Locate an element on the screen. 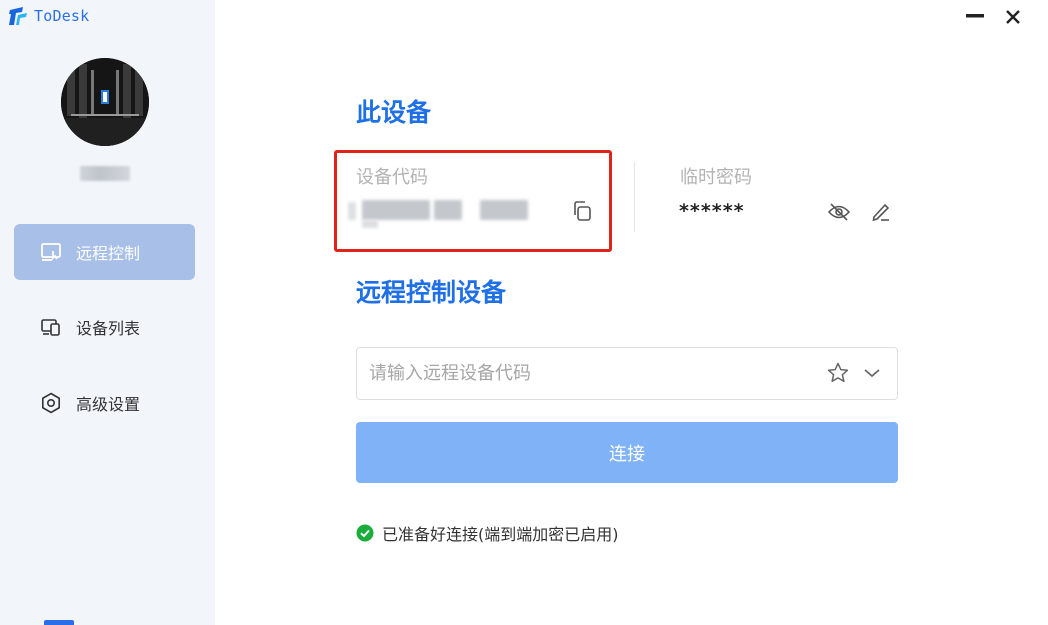 The image size is (1048, 625). connection-status: 已准备好连接(端到端加密已启用) is located at coordinates (487, 533).